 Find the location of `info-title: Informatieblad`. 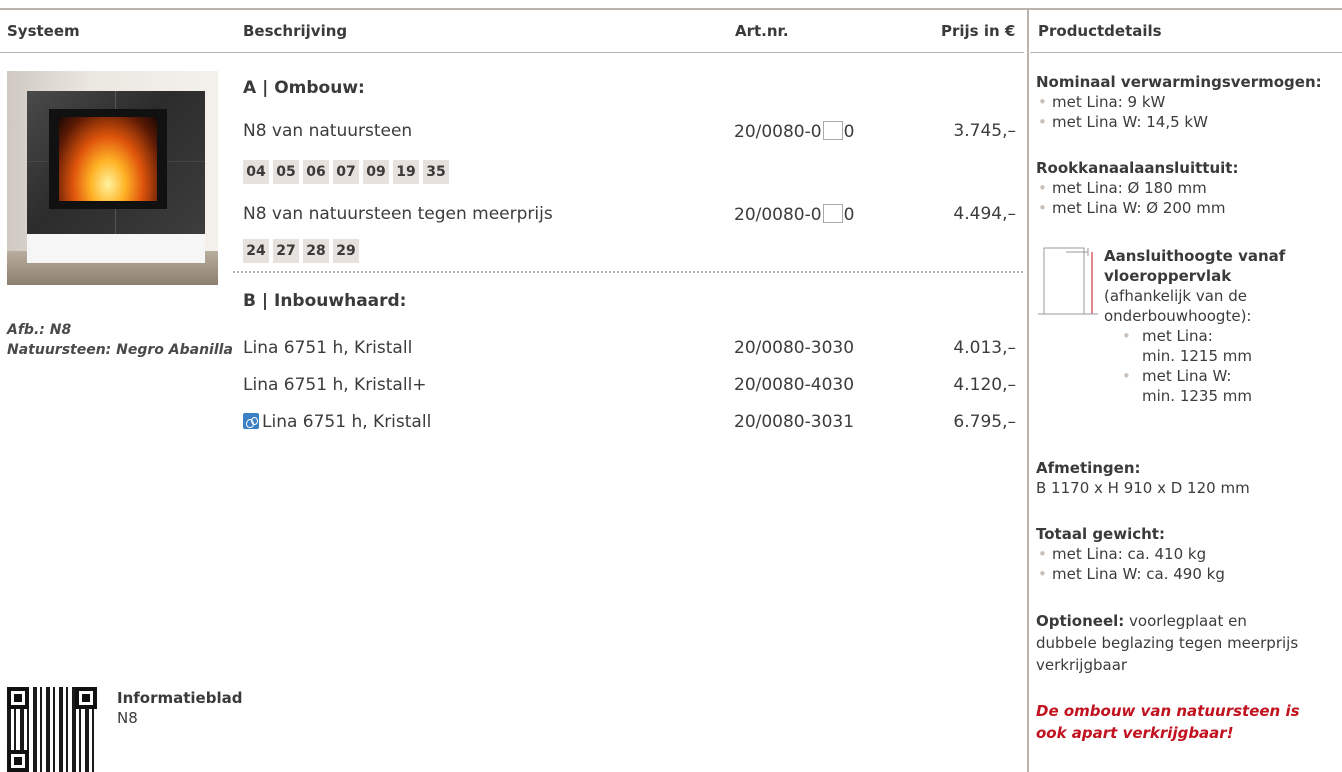

info-title: Informatieblad is located at coordinates (180, 698).